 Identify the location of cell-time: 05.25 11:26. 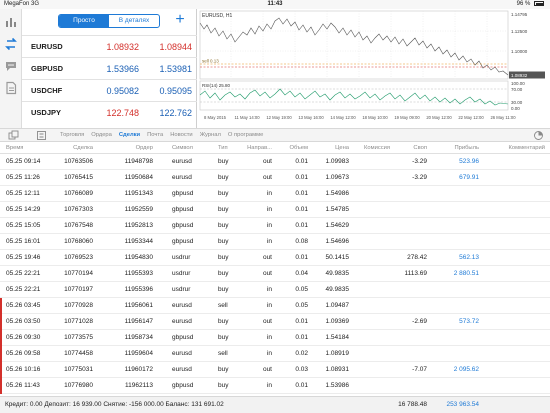
(23, 177).